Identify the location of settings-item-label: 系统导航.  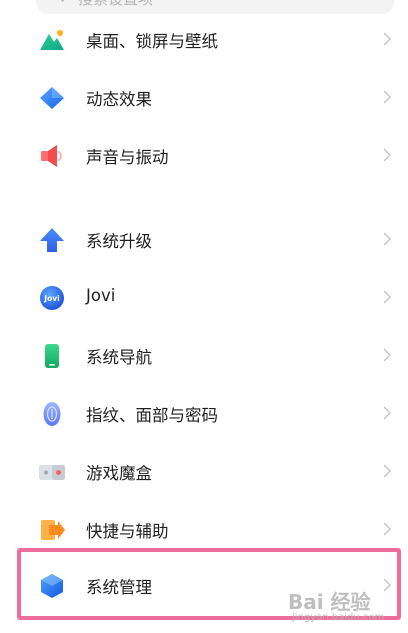
(119, 357).